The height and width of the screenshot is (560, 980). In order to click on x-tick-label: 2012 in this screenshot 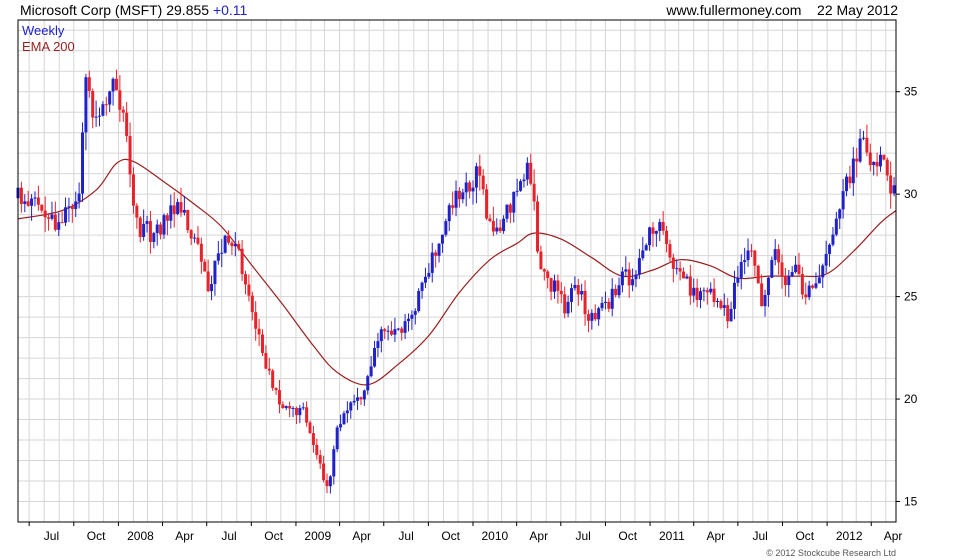, I will do `click(849, 536)`.